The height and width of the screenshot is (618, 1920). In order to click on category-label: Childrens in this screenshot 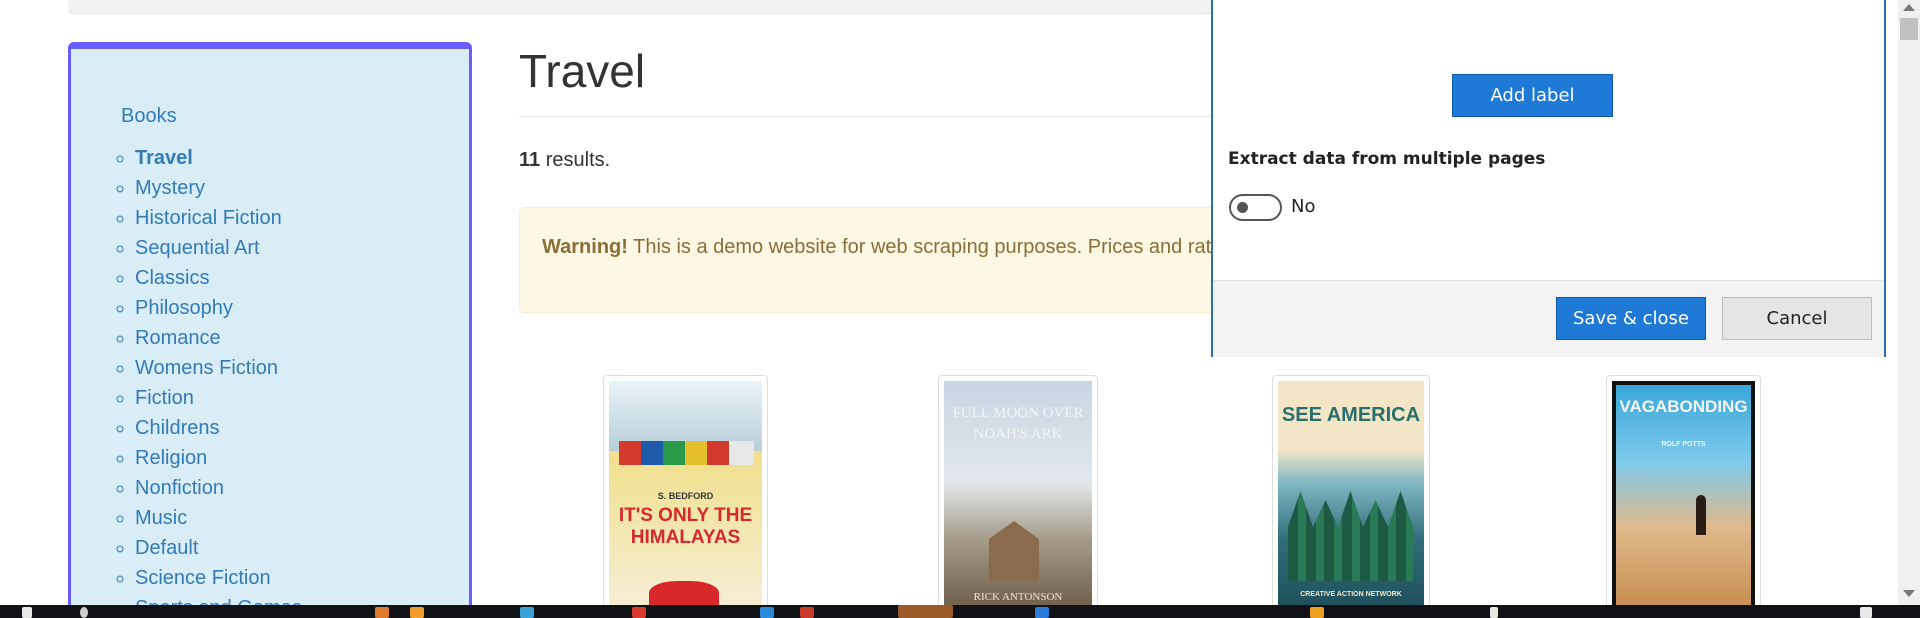, I will do `click(177, 428)`.